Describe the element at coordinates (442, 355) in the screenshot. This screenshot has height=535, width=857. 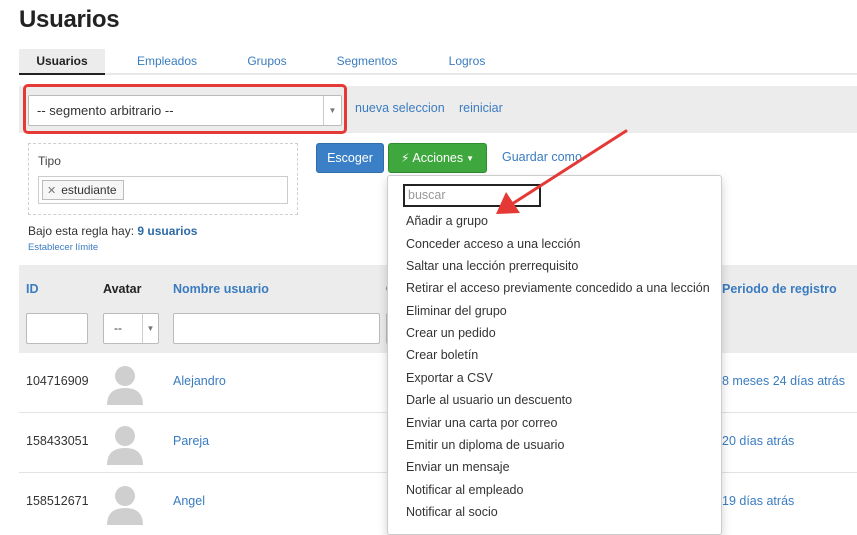
I see `menu-item-create-newsletter: Crear boletín` at that location.